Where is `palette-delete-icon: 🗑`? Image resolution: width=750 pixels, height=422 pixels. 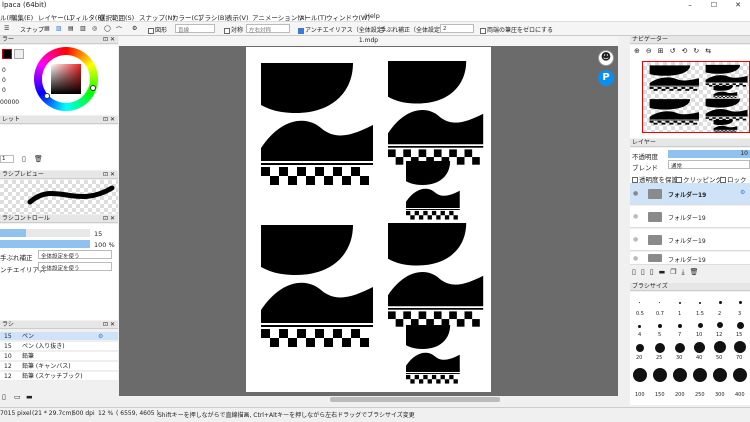
palette-delete-icon: 🗑 is located at coordinates (38, 159).